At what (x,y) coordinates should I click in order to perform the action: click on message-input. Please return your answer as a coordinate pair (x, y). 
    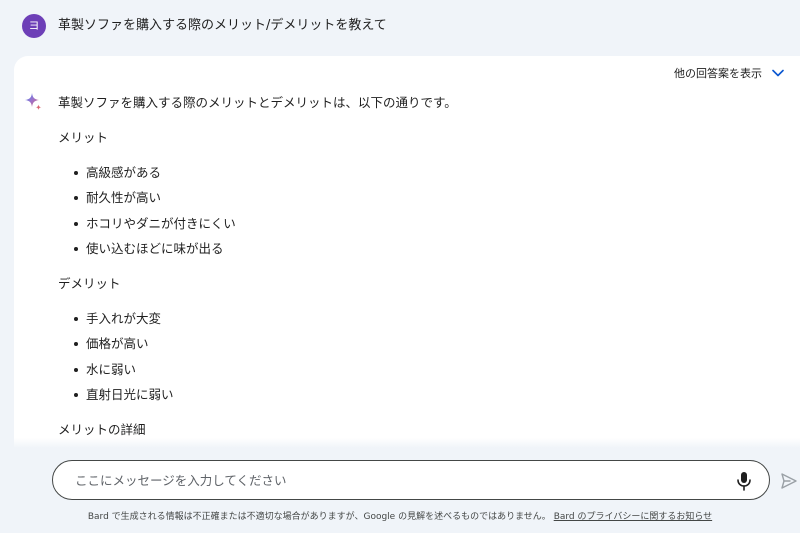
    Looking at the image, I should click on (395, 480).